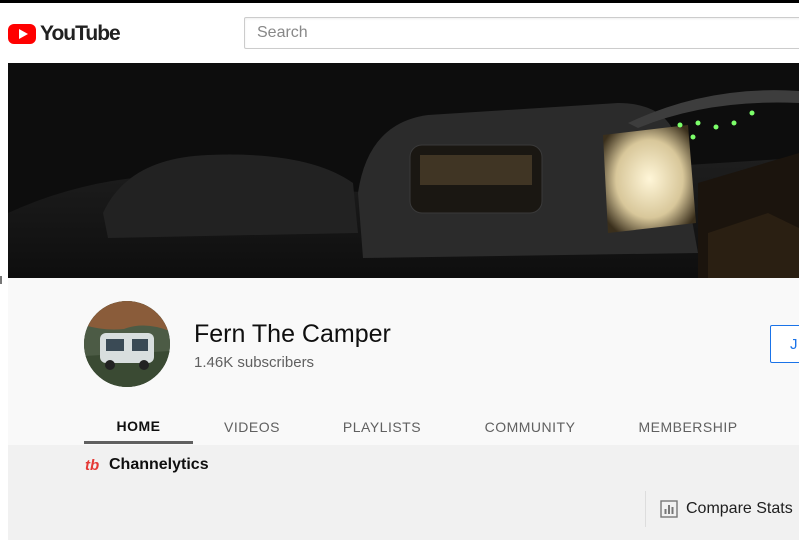 This screenshot has height=540, width=799. I want to click on left-edge-marker, so click(1, 280).